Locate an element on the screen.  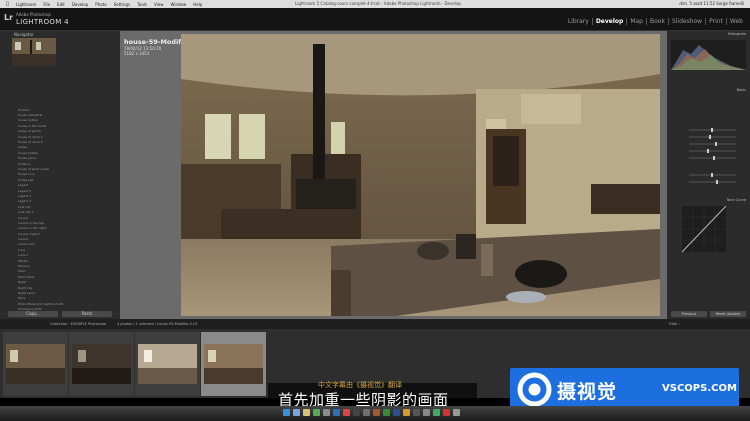
module-print: Print is located at coordinates (715, 21).